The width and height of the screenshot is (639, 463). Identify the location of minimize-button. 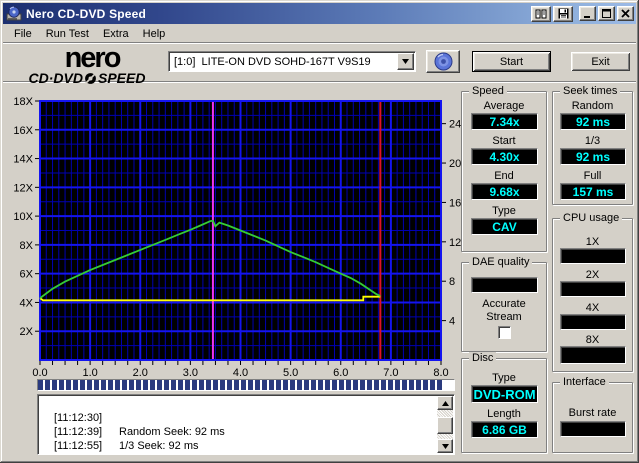
(587, 13).